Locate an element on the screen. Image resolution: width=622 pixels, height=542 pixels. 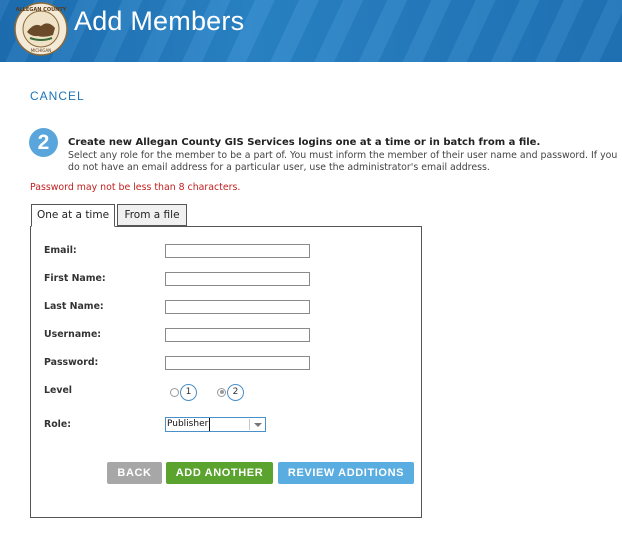
level-option-1: 1 is located at coordinates (183, 392).